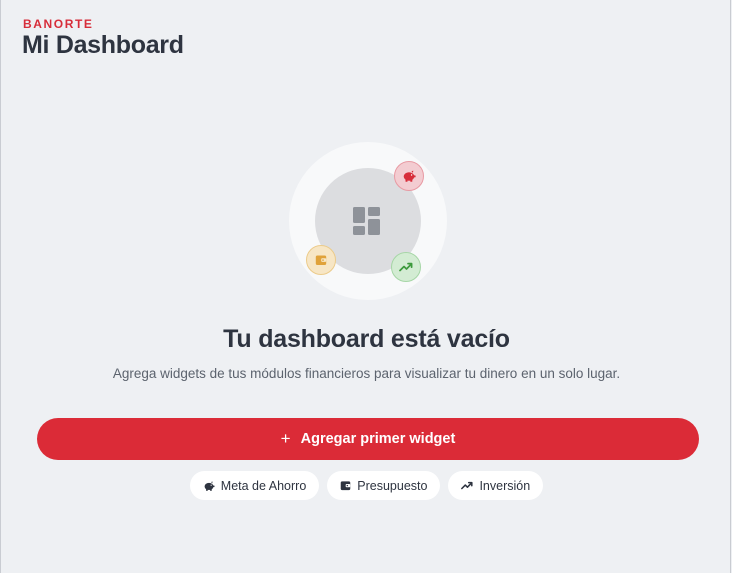  What do you see at coordinates (103, 45) in the screenshot?
I see `page-title: Mi Dashboard` at bounding box center [103, 45].